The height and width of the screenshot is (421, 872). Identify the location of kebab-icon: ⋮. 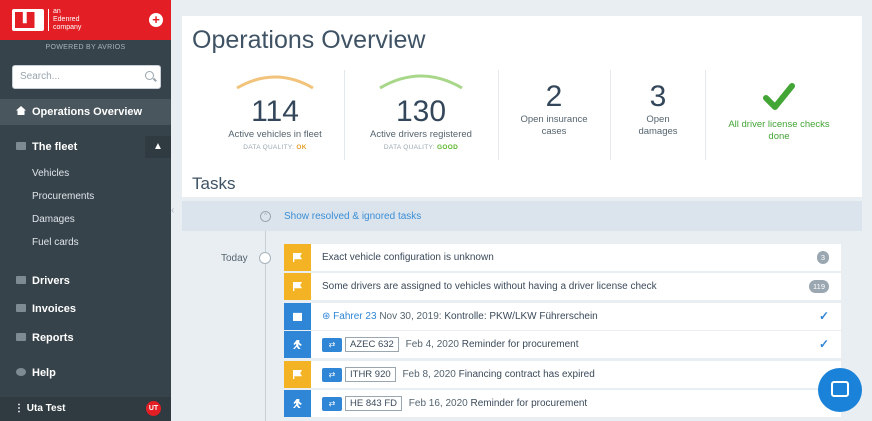
(20, 408).